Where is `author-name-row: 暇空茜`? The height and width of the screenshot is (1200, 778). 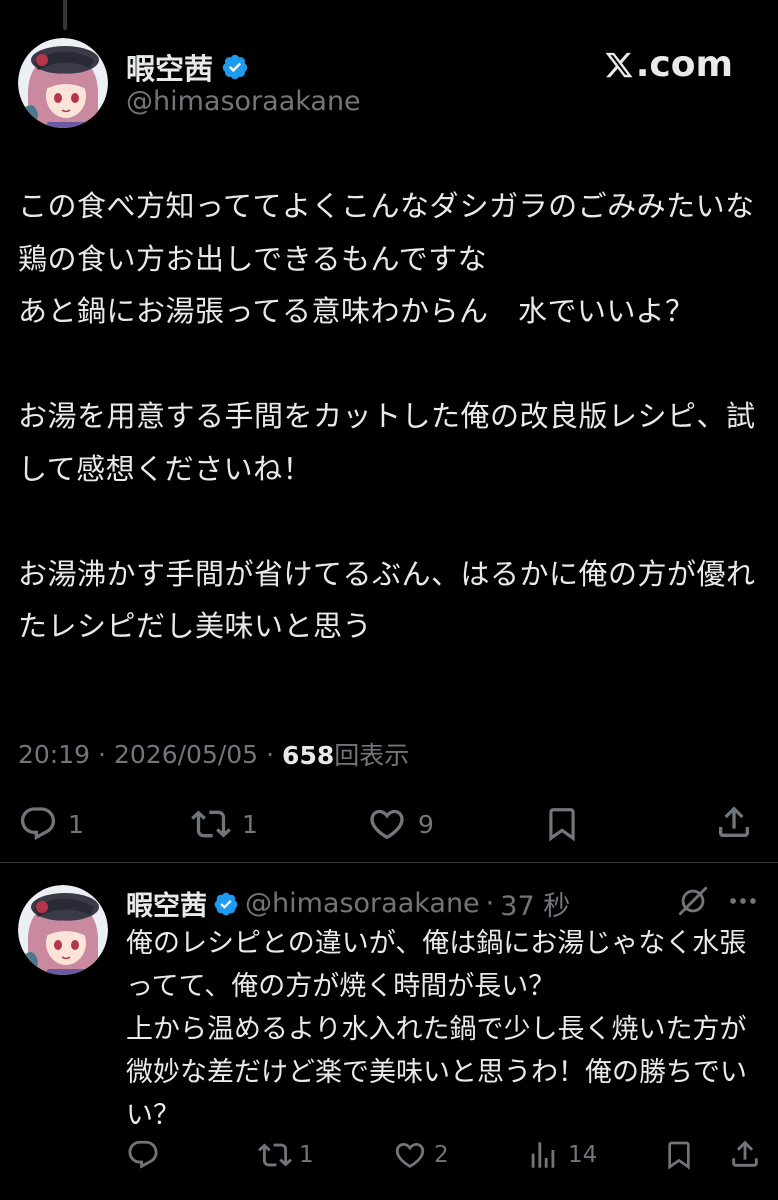 author-name-row: 暇空茜 is located at coordinates (187, 67).